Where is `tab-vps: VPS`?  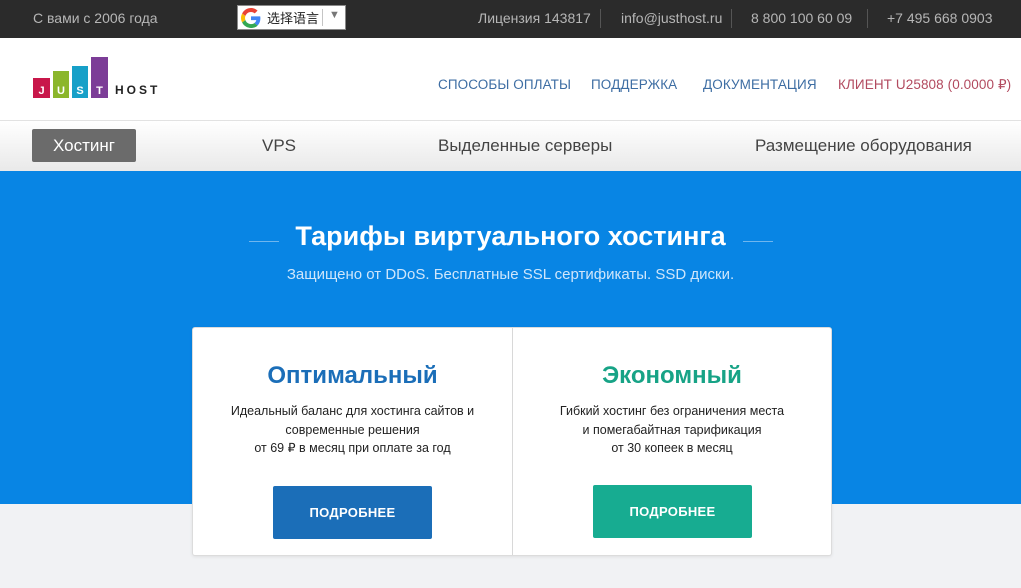
tab-vps: VPS is located at coordinates (279, 146).